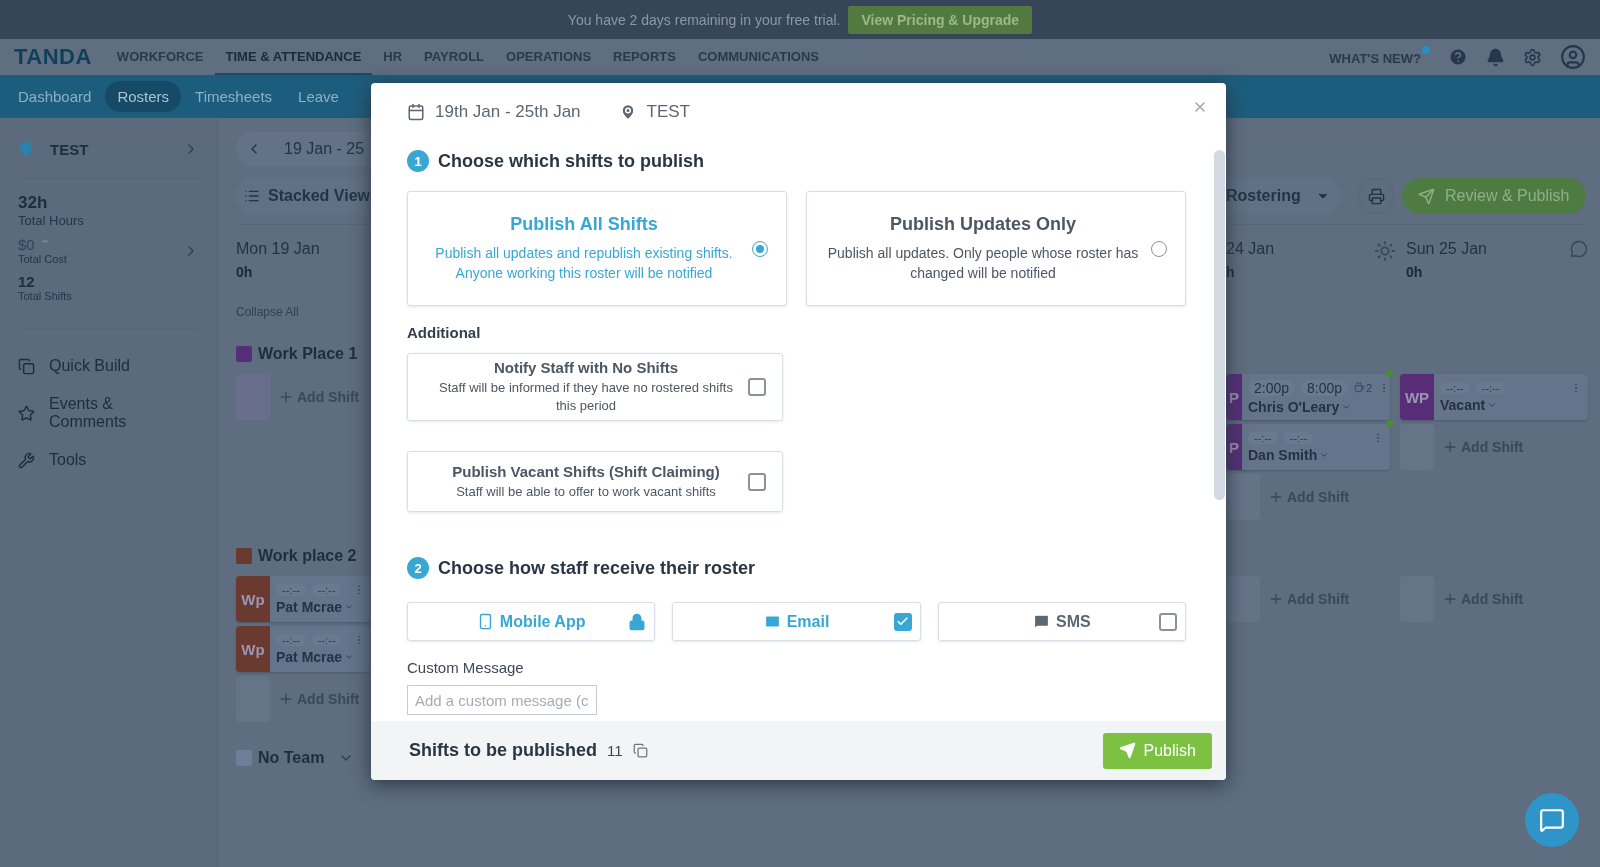 The image size is (1600, 867). I want to click on option-description: Publish all updates. Only people whose roster has changed will be notified, so click(983, 263).